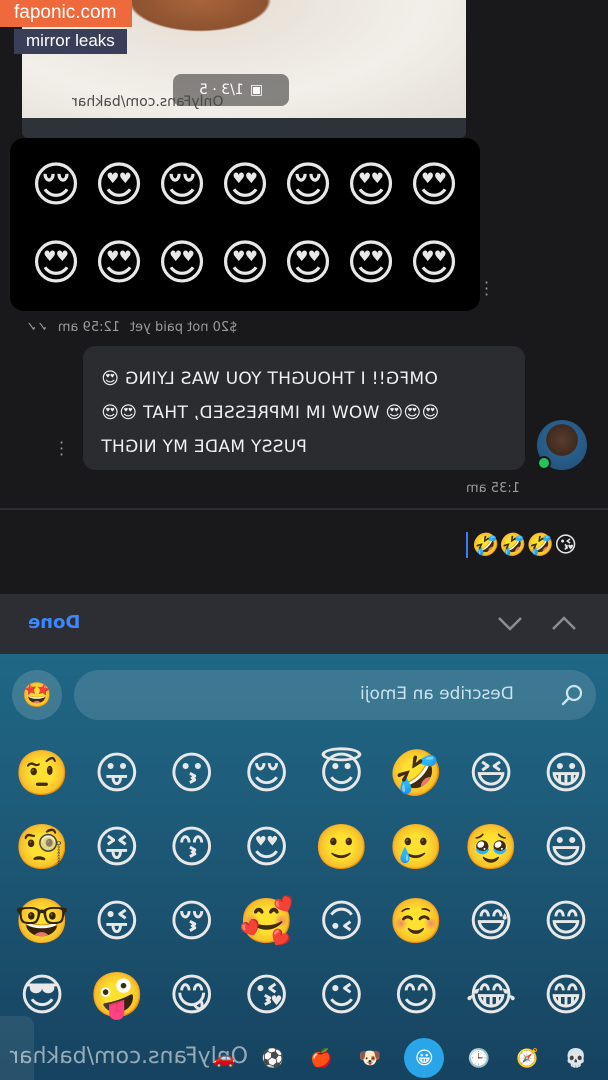 Image resolution: width=608 pixels, height=1080 pixels. Describe the element at coordinates (566, 921) in the screenshot. I see `emoji-key: 😄` at that location.